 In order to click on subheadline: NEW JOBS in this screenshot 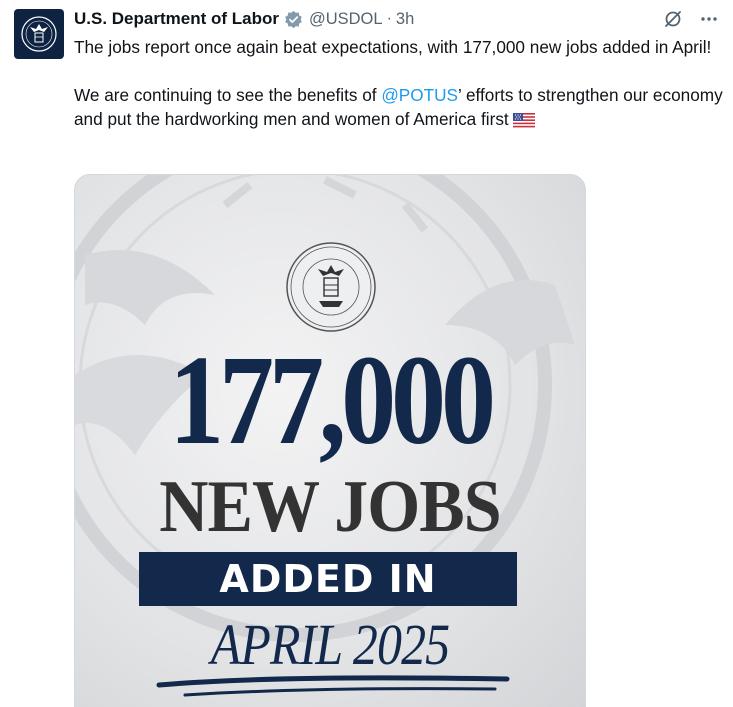, I will do `click(330, 507)`.